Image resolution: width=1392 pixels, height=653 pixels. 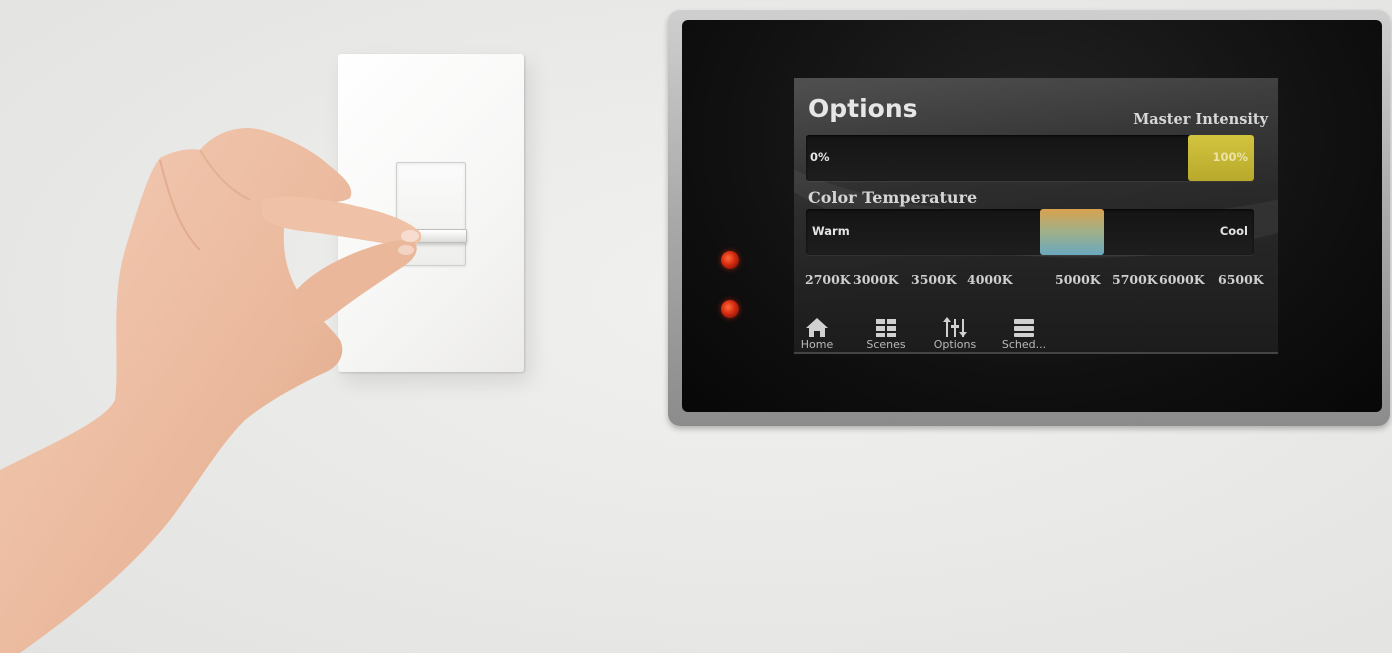 What do you see at coordinates (1230, 157) in the screenshot?
I see `intensity-max-label: 100%` at bounding box center [1230, 157].